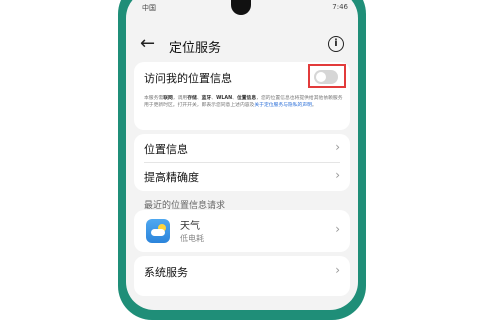 The image size is (480, 320). What do you see at coordinates (171, 177) in the screenshot?
I see `improve-accuracy-label: 提高精确度` at bounding box center [171, 177].